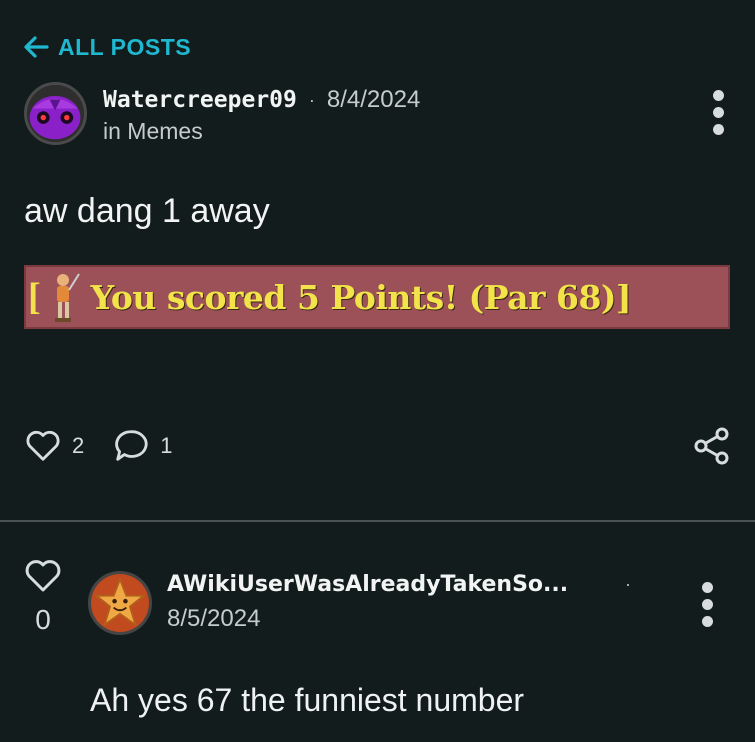 Image resolution: width=755 pixels, height=742 pixels. What do you see at coordinates (131, 445) in the screenshot?
I see `comment-bubble-icon` at bounding box center [131, 445].